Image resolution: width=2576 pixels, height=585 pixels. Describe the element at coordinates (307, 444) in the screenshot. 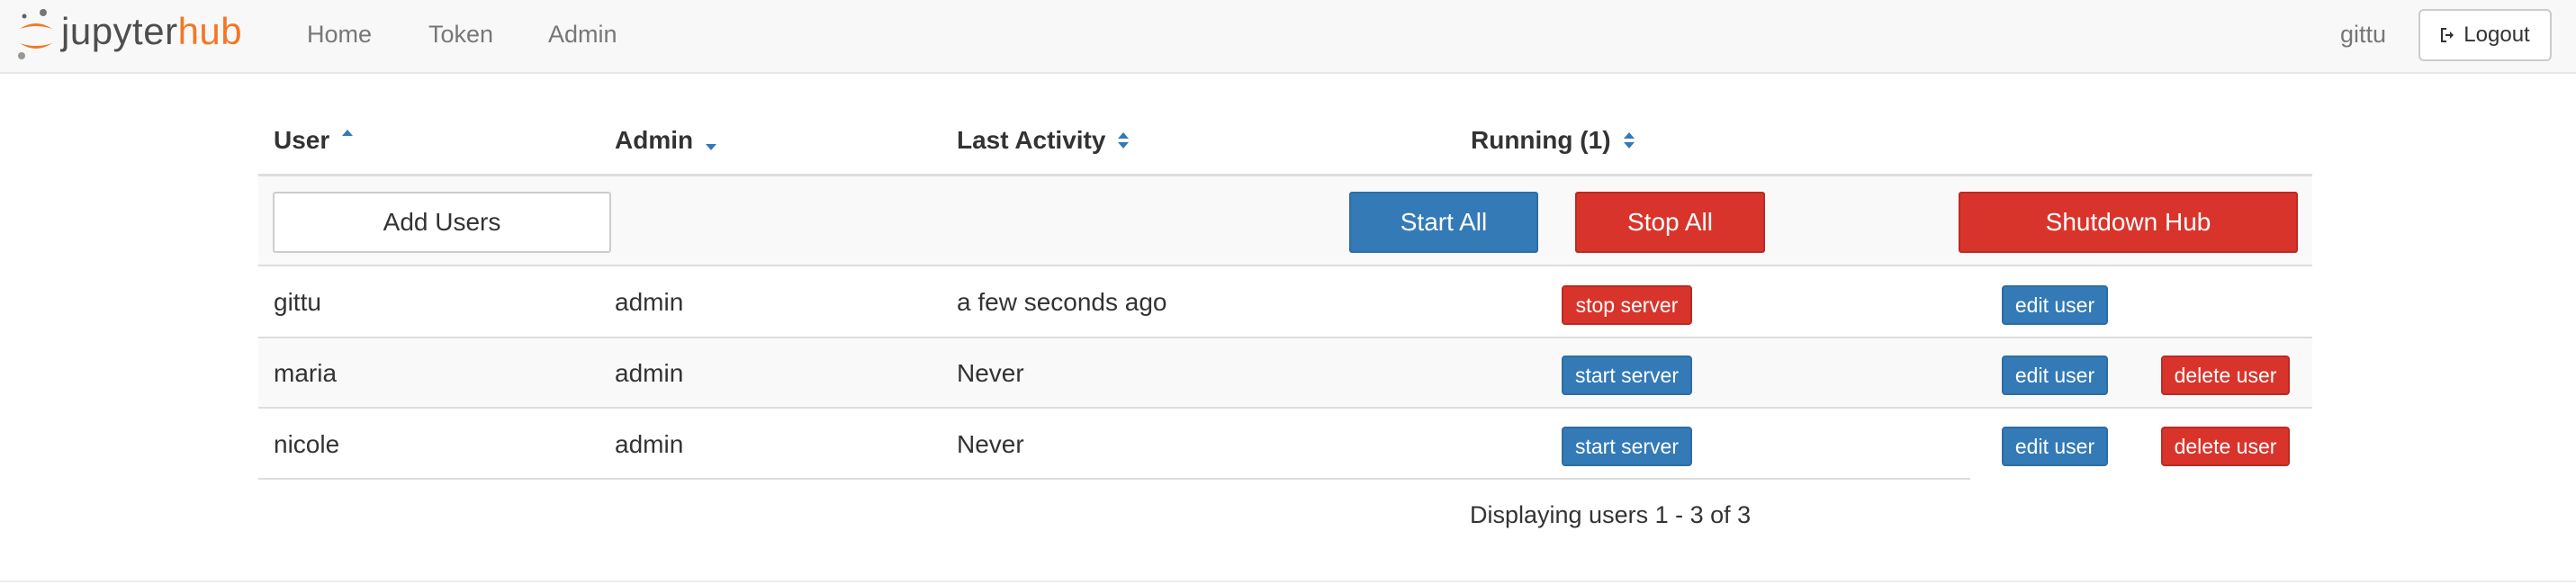

I see `user-name: nicole` at that location.